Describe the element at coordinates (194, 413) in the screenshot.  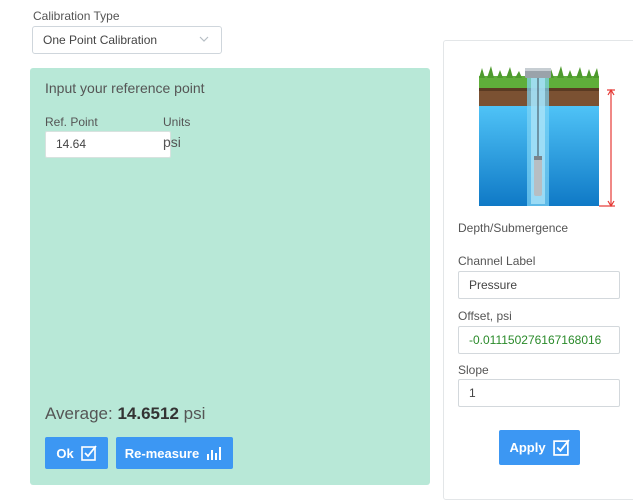
I see `average-unit: psi` at that location.